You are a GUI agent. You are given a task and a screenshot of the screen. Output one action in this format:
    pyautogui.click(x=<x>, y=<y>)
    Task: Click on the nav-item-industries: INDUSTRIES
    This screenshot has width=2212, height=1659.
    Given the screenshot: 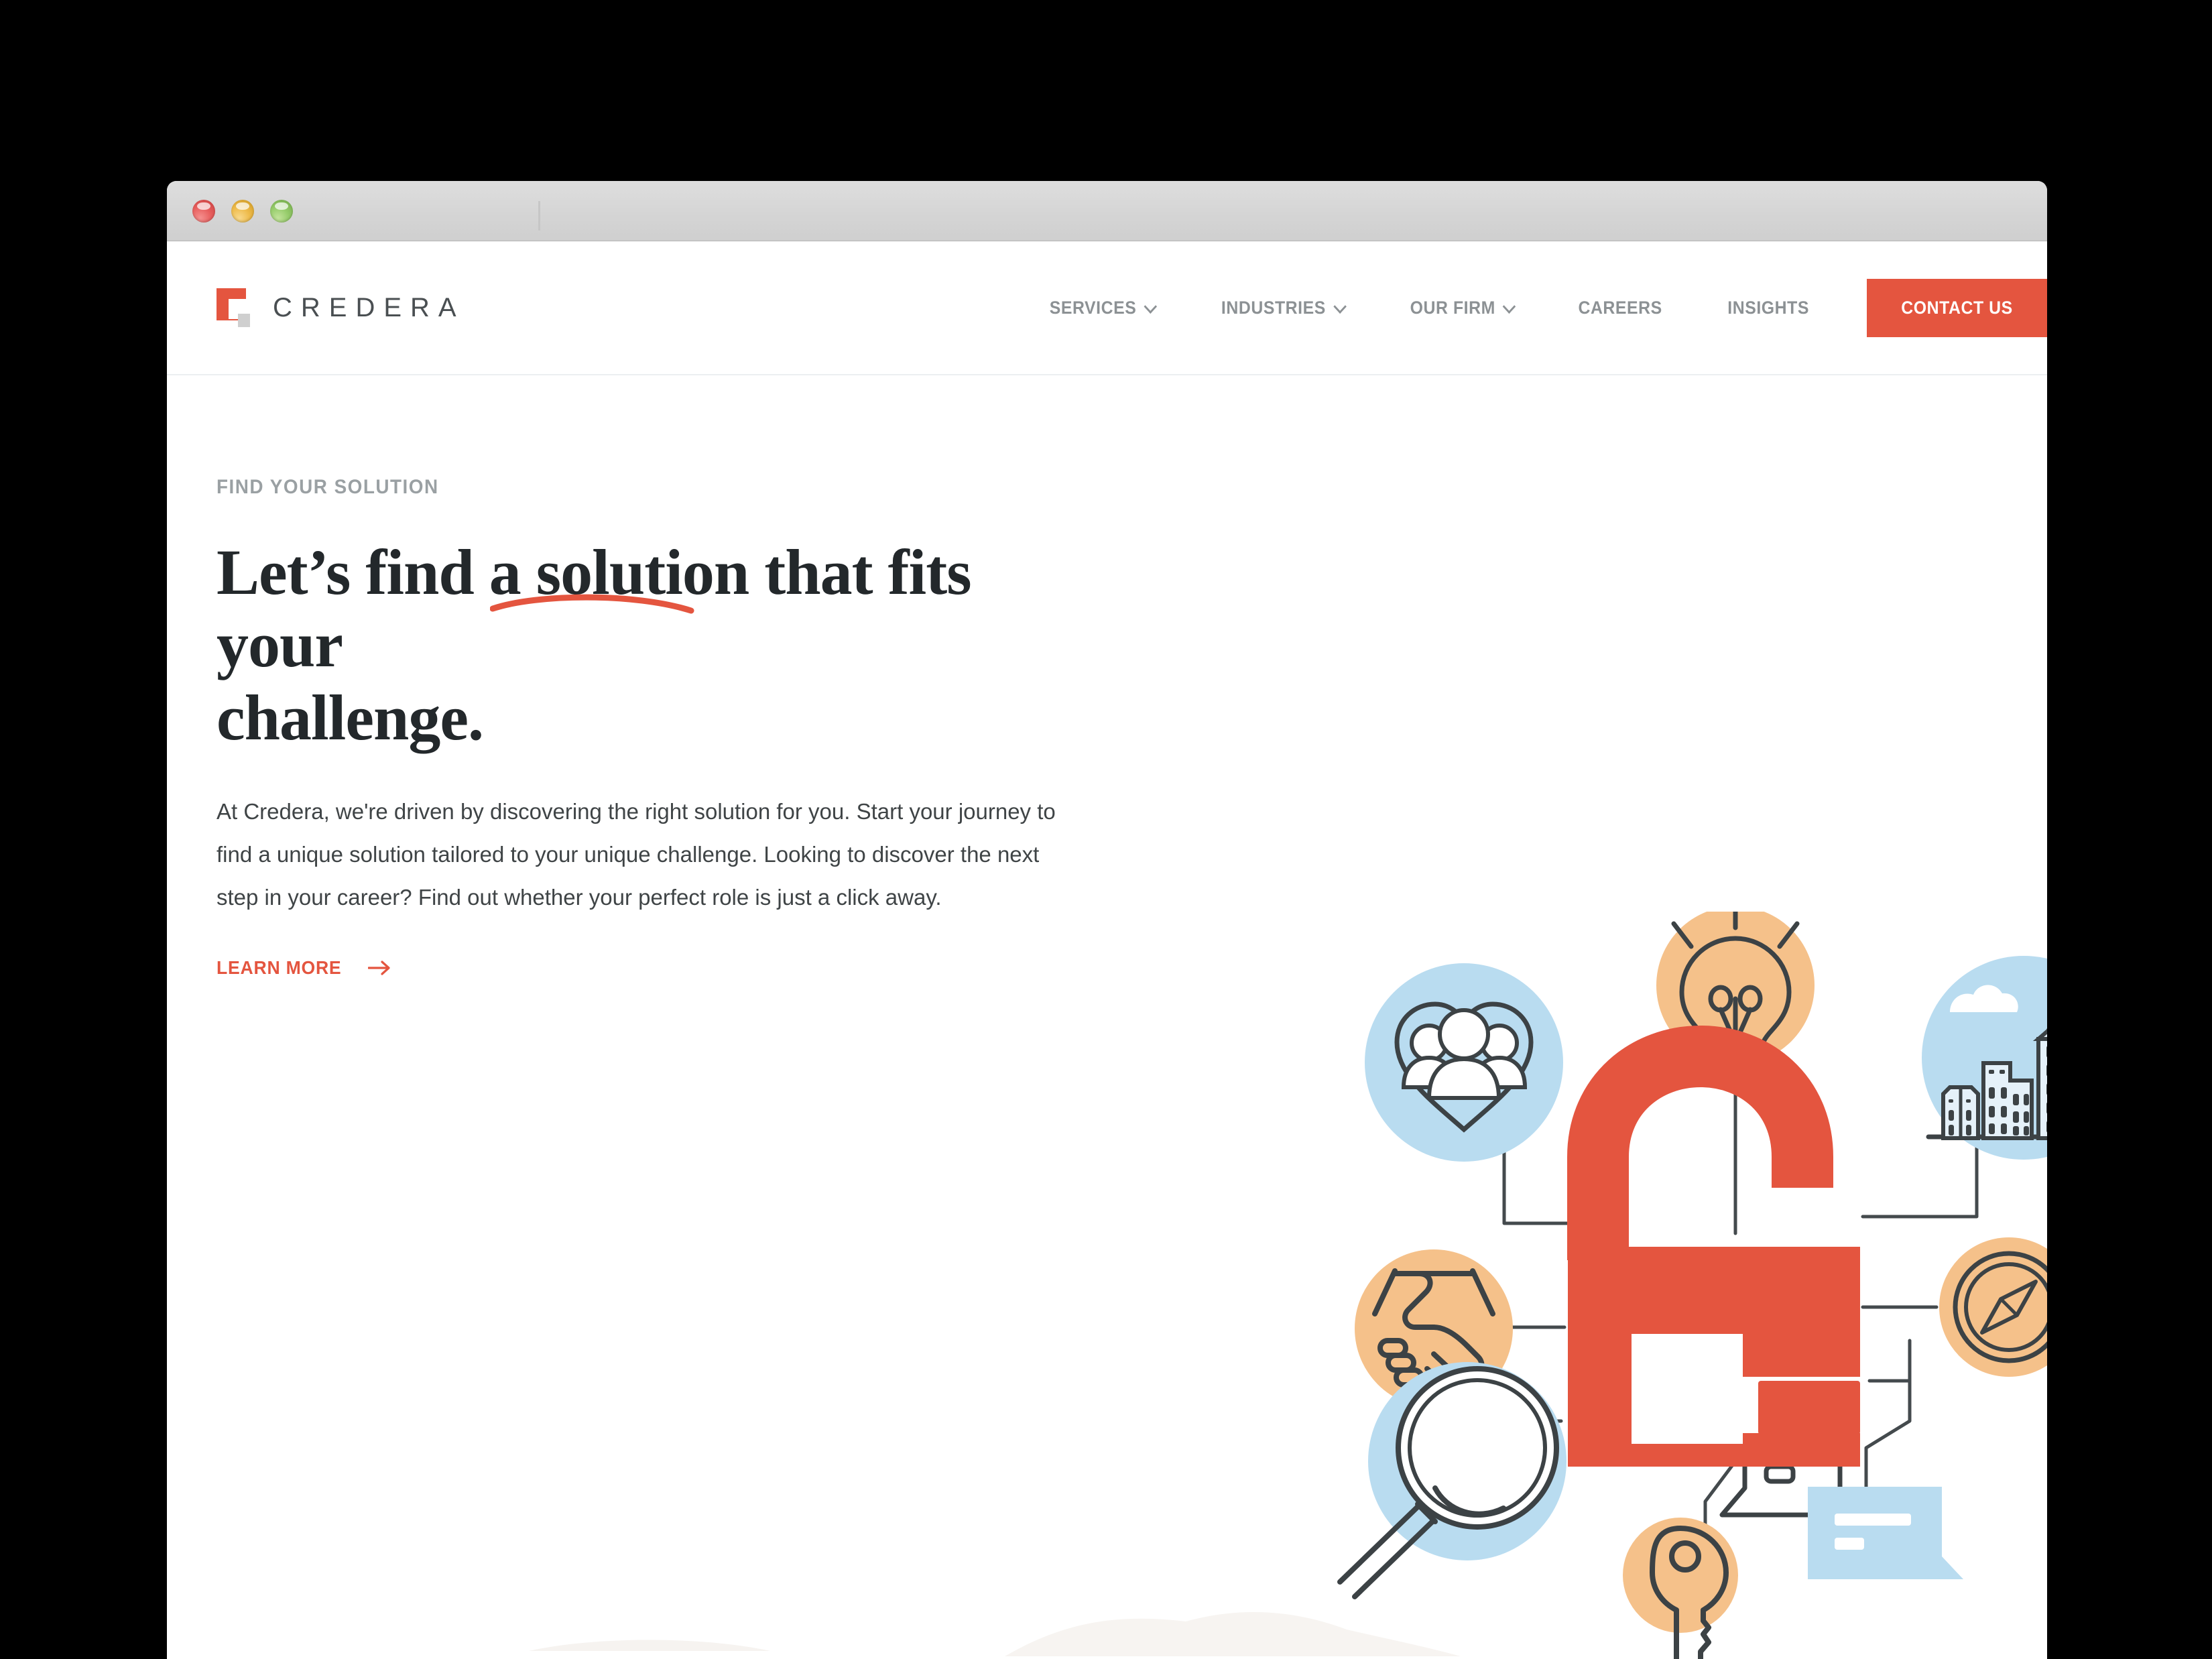 What is the action you would take?
    pyautogui.click(x=1281, y=308)
    